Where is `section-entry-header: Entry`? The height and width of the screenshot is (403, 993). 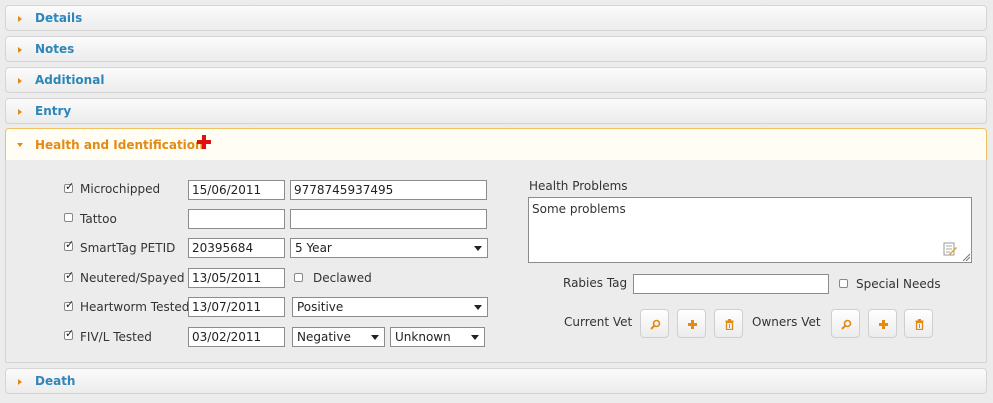
section-entry-header: Entry is located at coordinates (496, 111).